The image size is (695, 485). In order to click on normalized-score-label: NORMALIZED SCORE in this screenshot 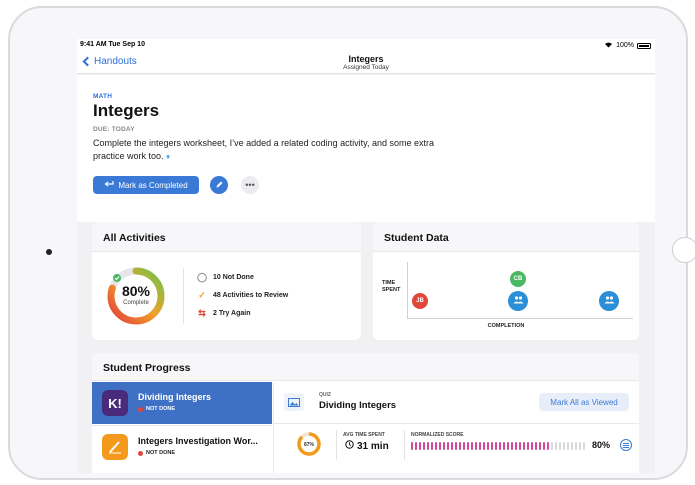, I will do `click(437, 435)`.